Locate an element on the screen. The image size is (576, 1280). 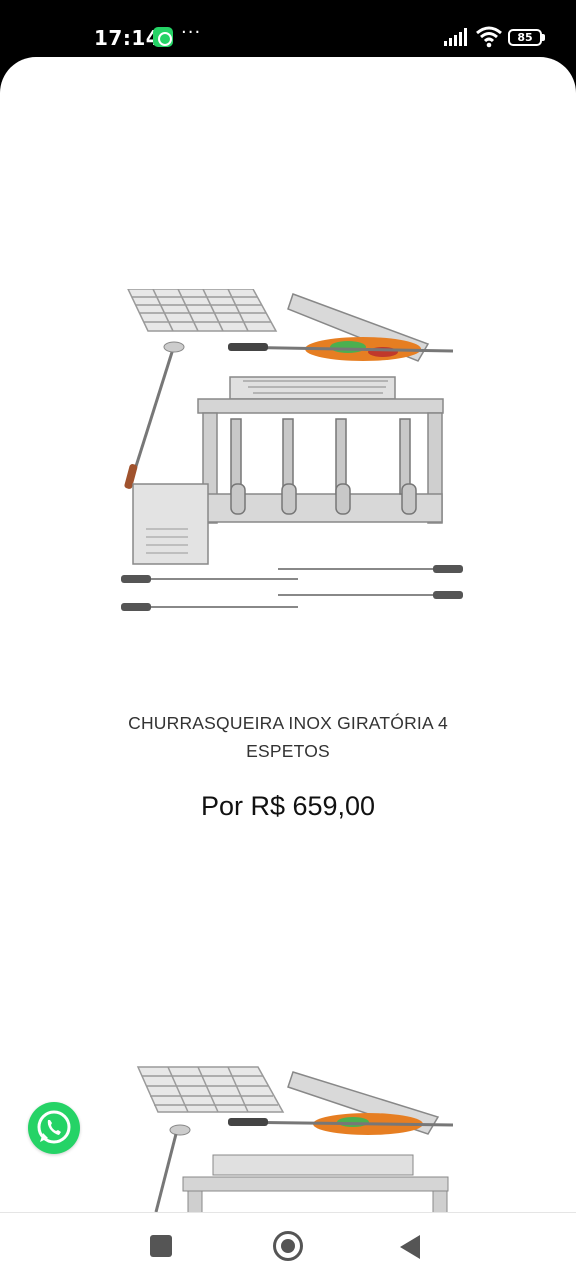
whatsapp-float-button is located at coordinates (54, 1128).